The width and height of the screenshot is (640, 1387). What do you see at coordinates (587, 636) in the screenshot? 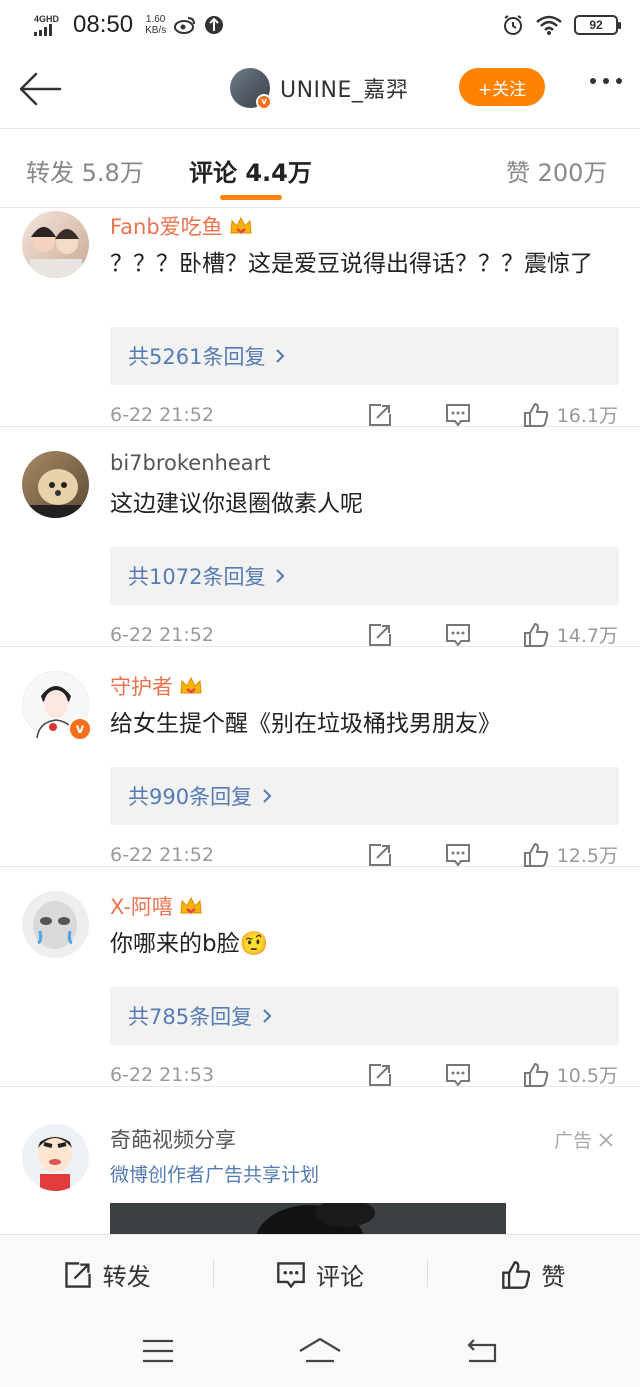
I see `like-count: 14.7万` at bounding box center [587, 636].